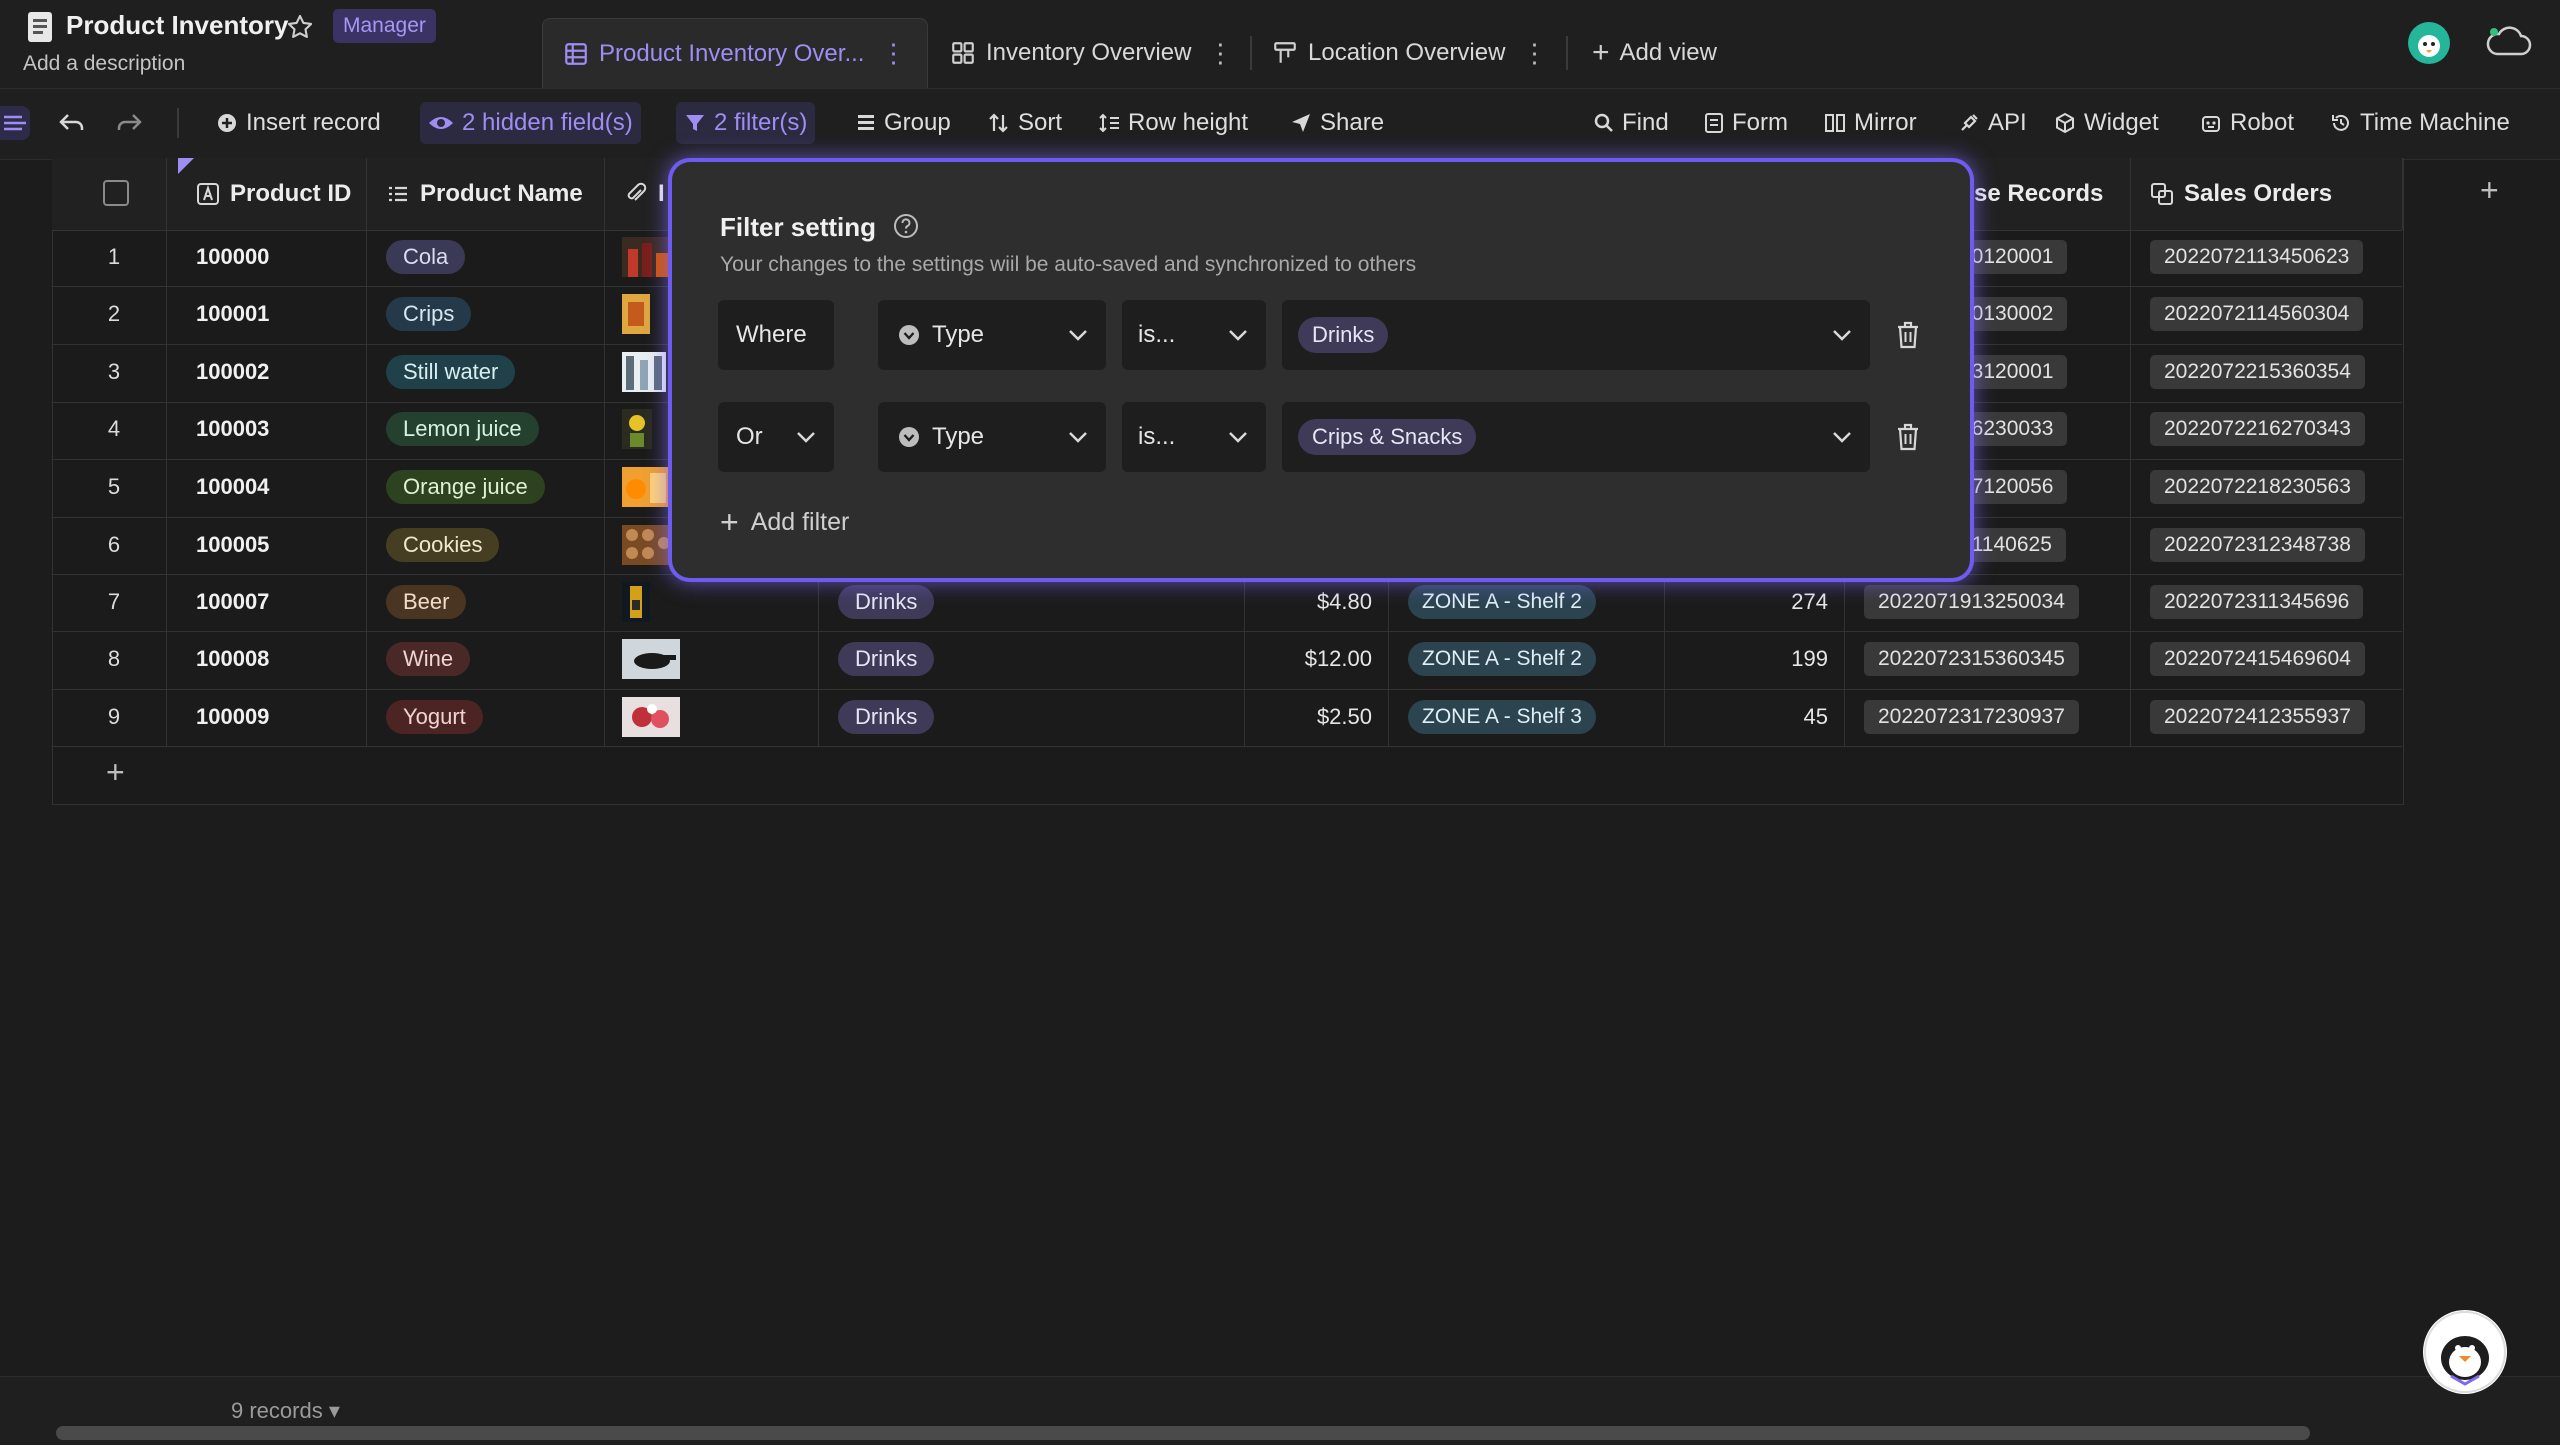  Describe the element at coordinates (735, 53) in the screenshot. I see `tab-product-inventory-overview: Product Inventory Over... ⋮` at that location.